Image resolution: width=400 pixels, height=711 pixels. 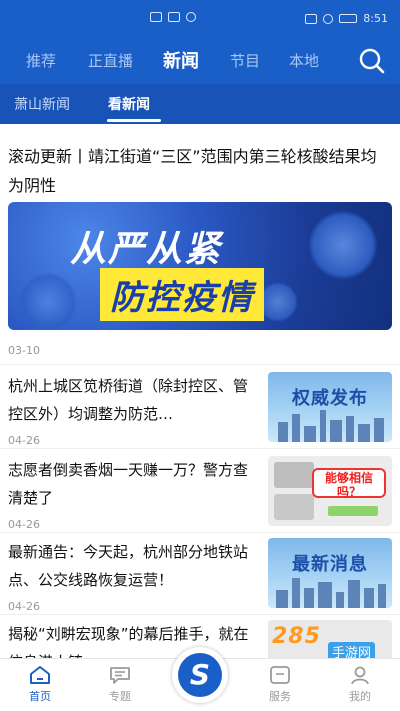 What do you see at coordinates (128, 641) in the screenshot?
I see `news-title: 揭秘“刘畊宏现象”的幕后推手，就在信息港小镇` at bounding box center [128, 641].